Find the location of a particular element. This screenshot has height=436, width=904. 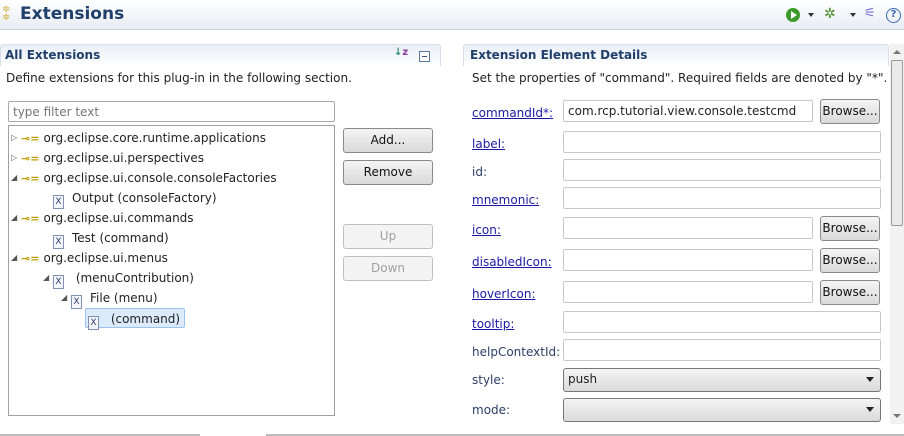

tree-item-label: org.eclipse.ui.commands is located at coordinates (118, 218).